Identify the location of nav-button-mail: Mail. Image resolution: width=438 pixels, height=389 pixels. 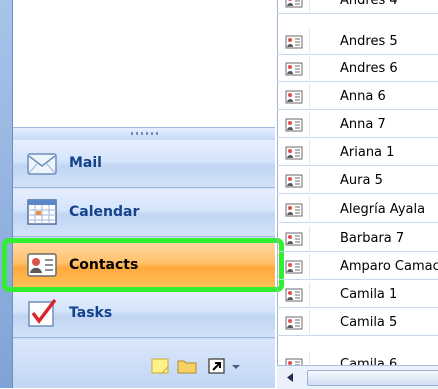
(144, 164).